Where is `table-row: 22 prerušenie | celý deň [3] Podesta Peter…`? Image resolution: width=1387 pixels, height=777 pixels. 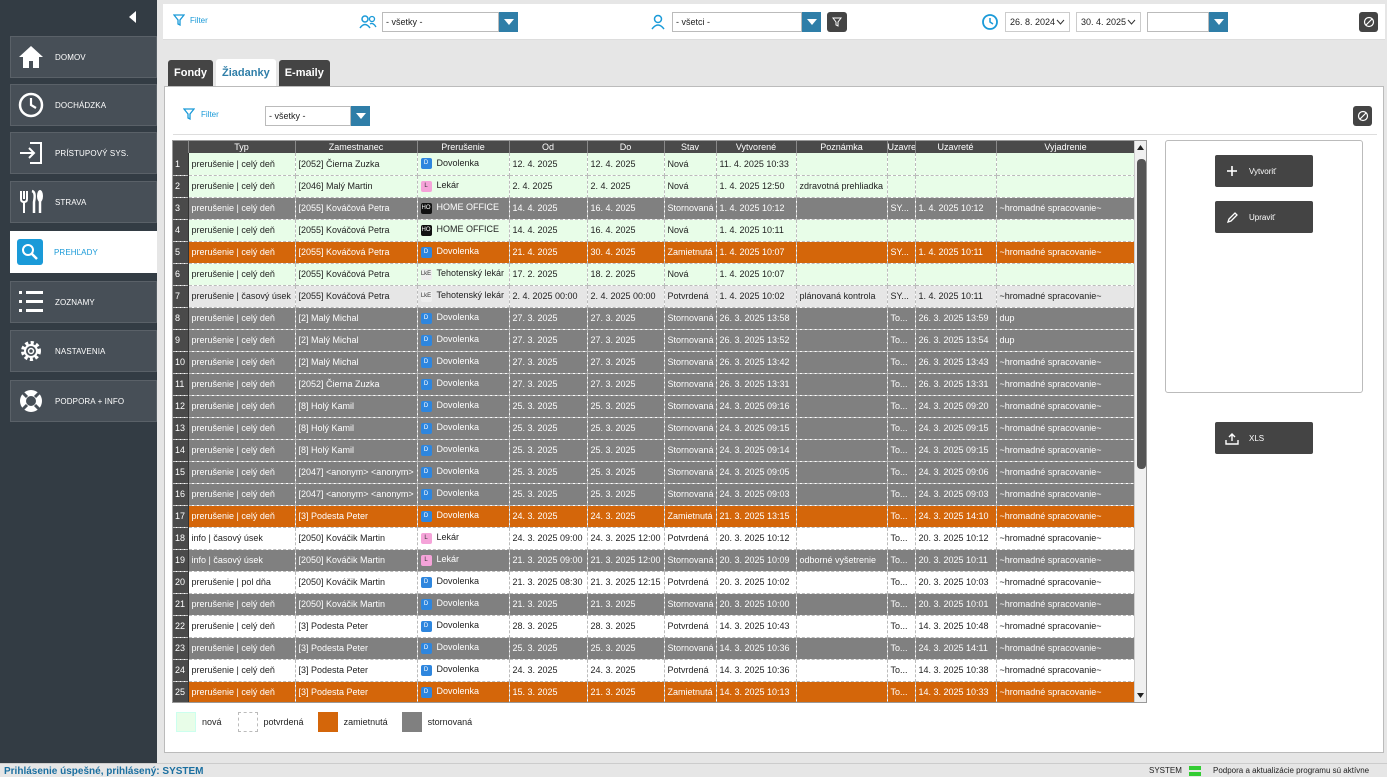
table-row: 22 prerušenie | celý deň [3] Podesta Peter… is located at coordinates (654, 626).